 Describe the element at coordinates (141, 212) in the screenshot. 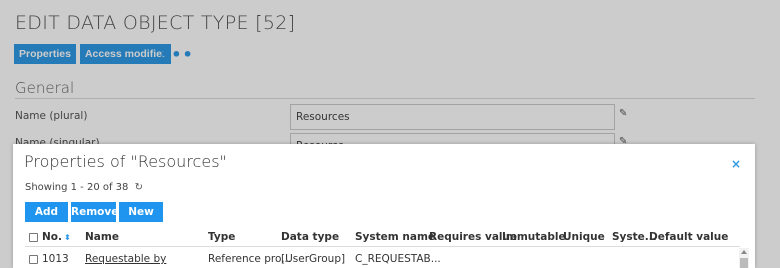

I see `new-button: New` at that location.